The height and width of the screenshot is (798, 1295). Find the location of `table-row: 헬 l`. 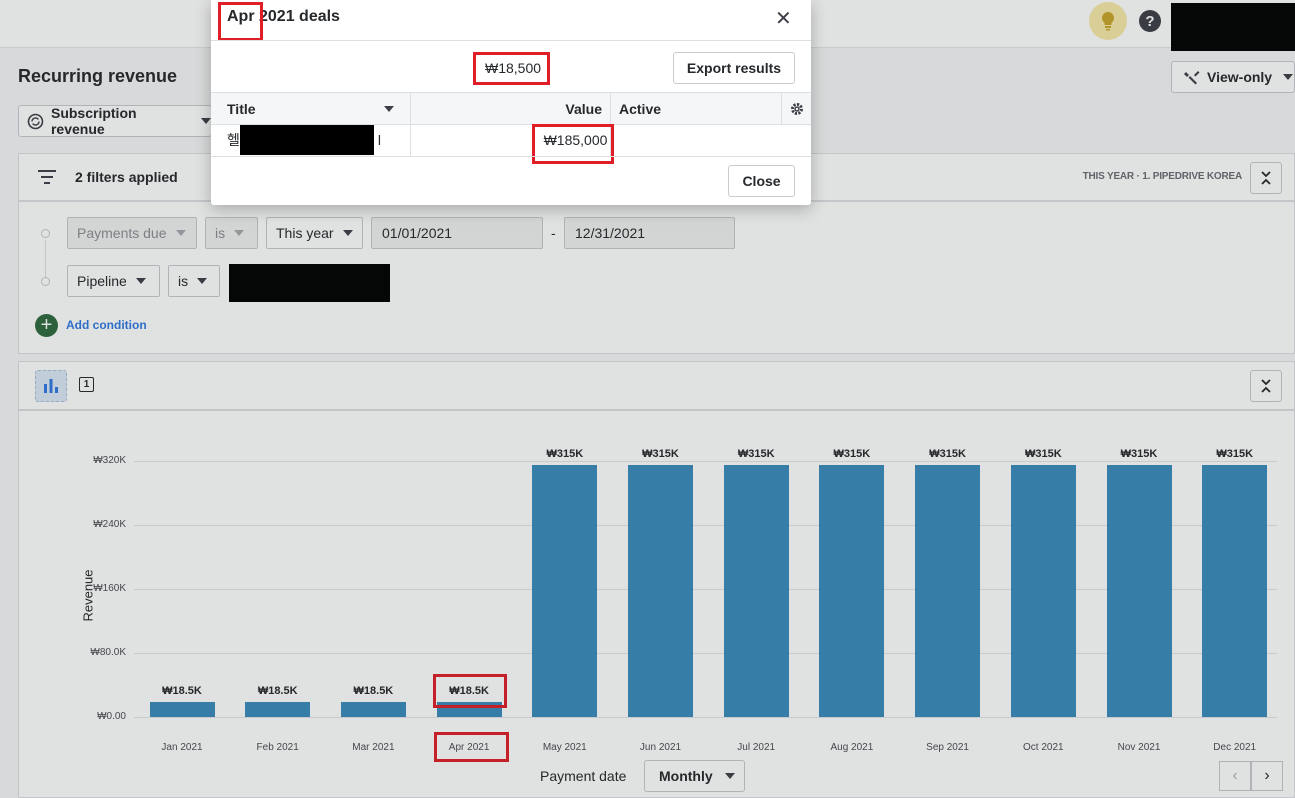

table-row: 헬 l is located at coordinates (311, 140).